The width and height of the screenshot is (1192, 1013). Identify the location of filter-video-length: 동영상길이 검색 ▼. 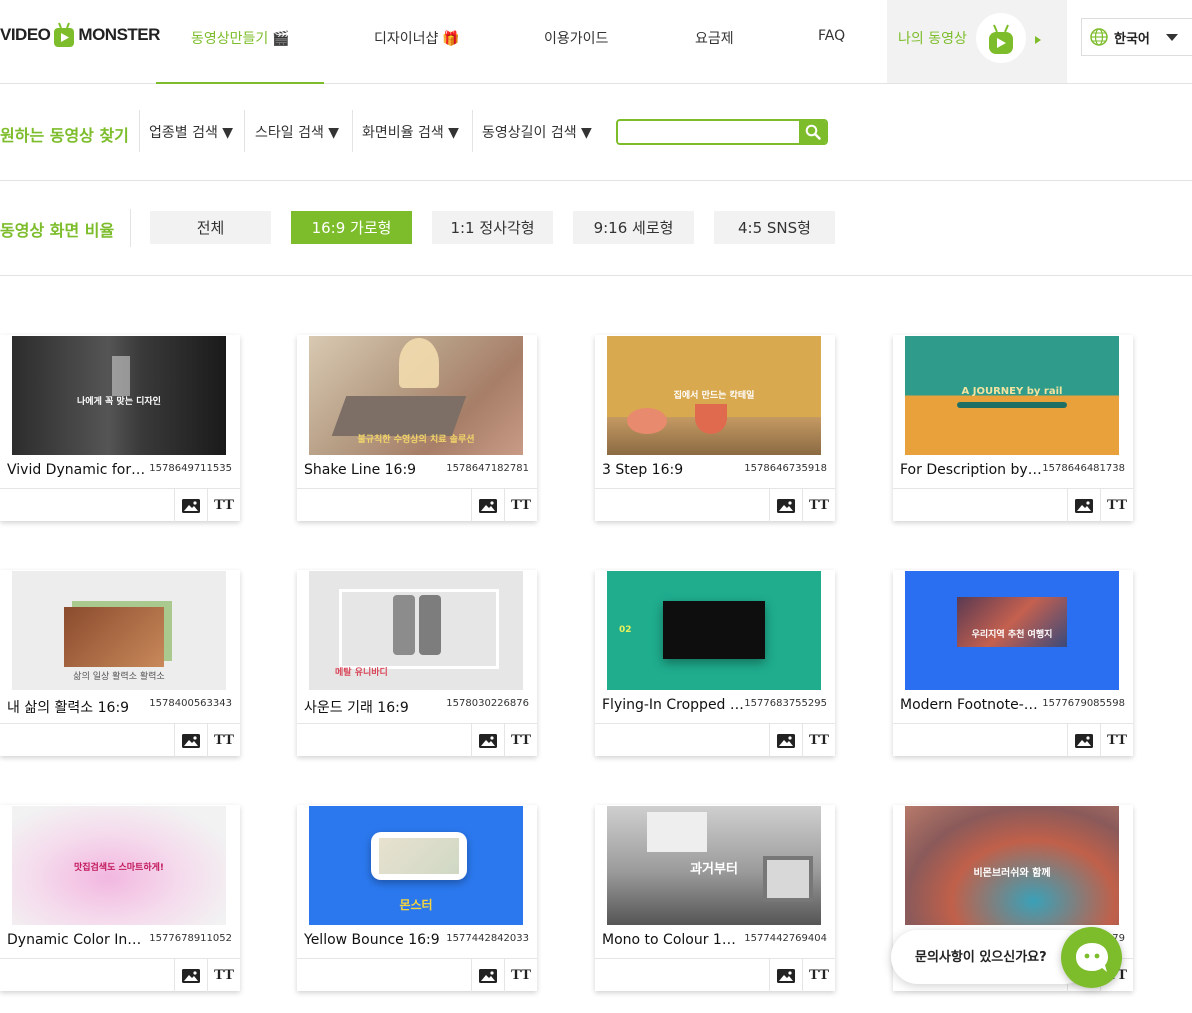
(537, 132).